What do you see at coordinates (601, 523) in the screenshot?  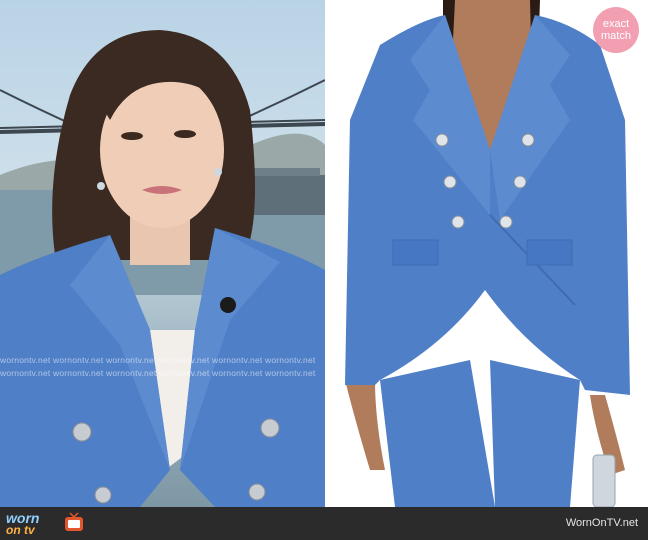 I see `site-name: WornOnTV.net` at bounding box center [601, 523].